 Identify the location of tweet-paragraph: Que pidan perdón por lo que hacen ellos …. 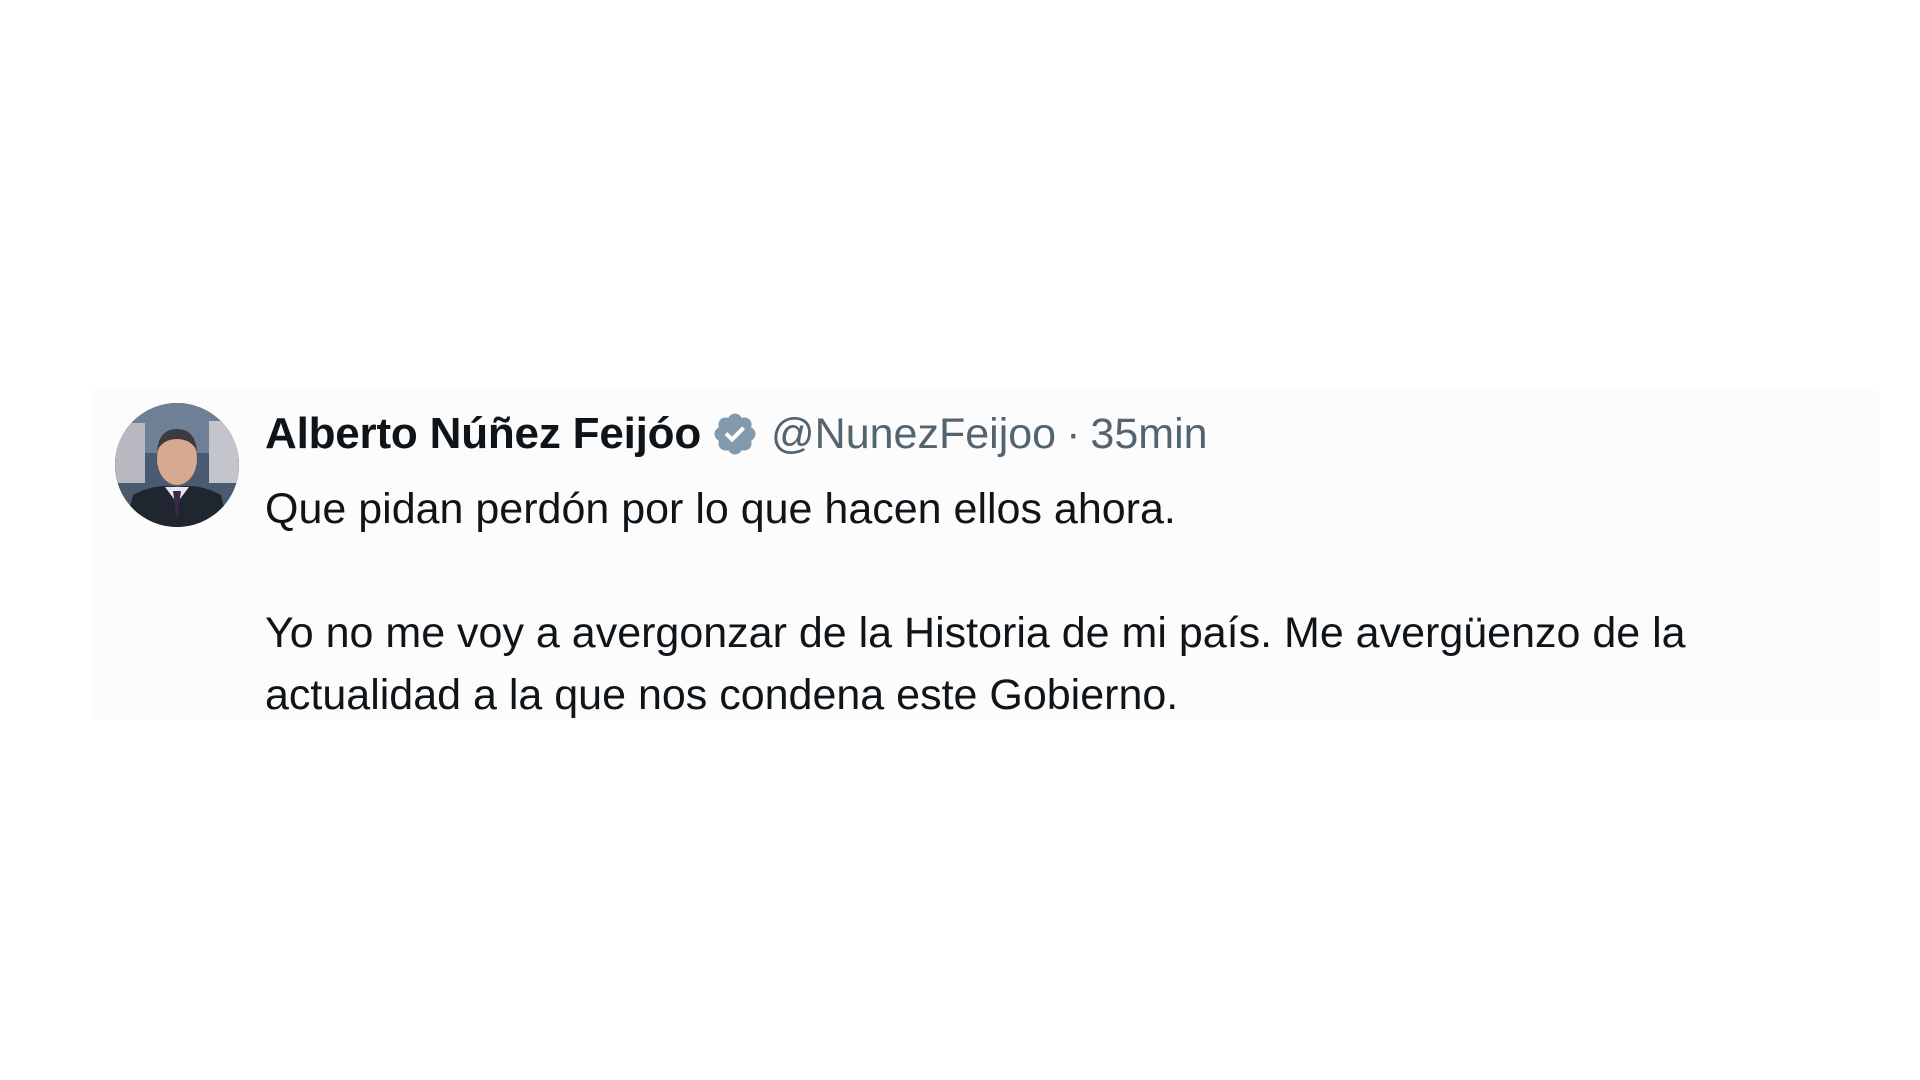
(720, 509).